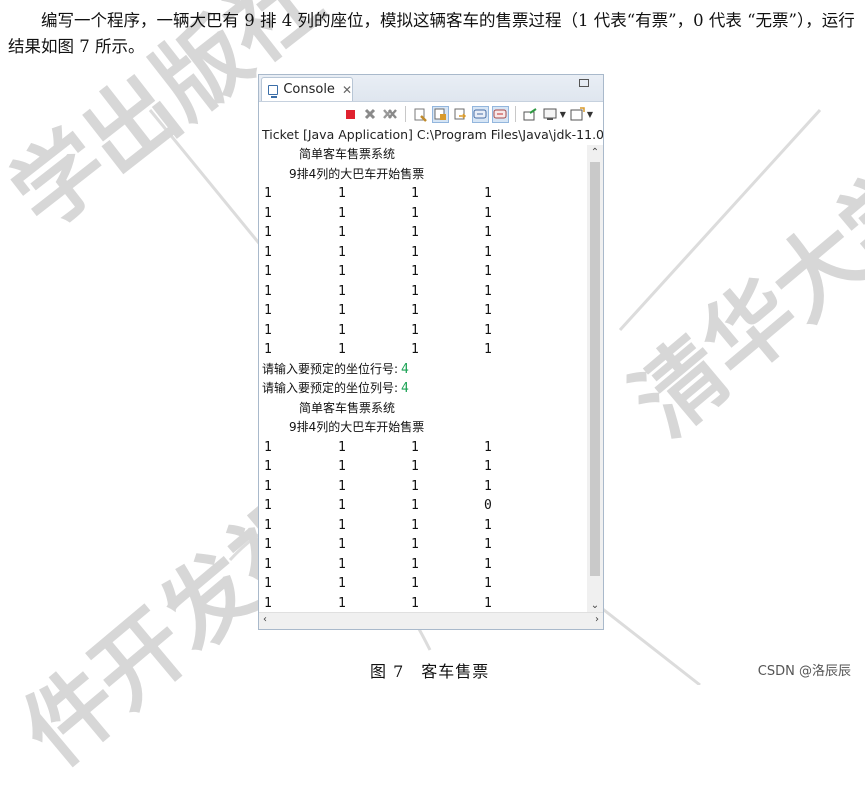 This screenshot has height=790, width=865. What do you see at coordinates (423, 389) in the screenshot?
I see `prompt-col-line: 请输入要预定的坐位列号: 4` at bounding box center [423, 389].